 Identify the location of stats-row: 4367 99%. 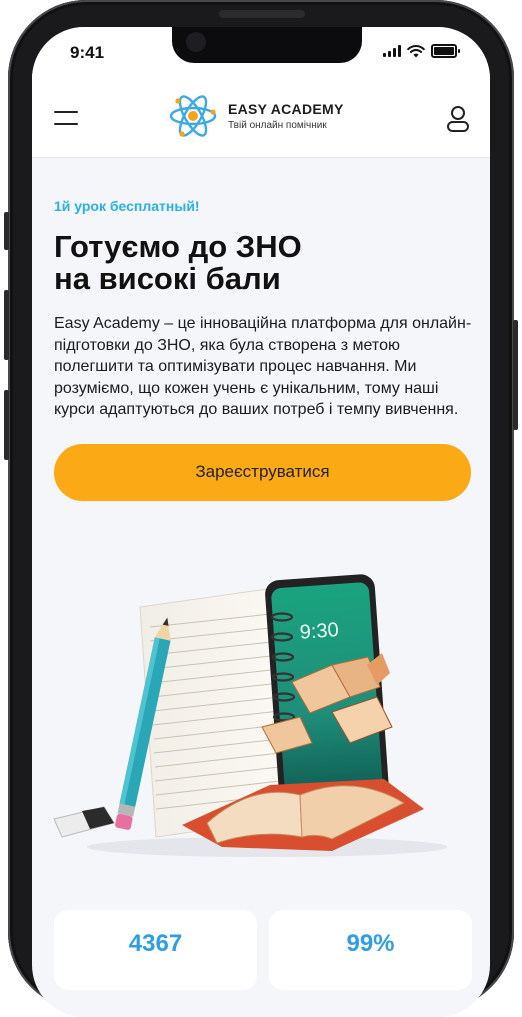
(263, 950).